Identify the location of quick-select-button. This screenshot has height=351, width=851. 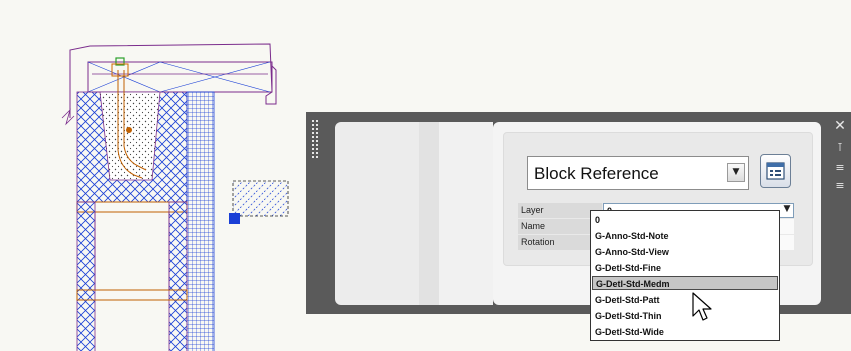
(775, 171).